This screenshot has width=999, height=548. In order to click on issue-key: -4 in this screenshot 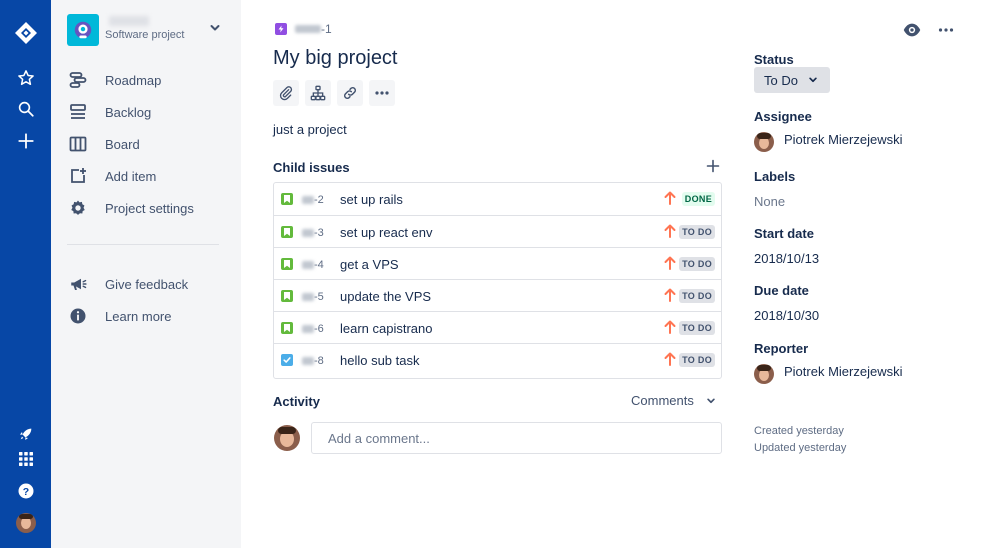, I will do `click(313, 265)`.